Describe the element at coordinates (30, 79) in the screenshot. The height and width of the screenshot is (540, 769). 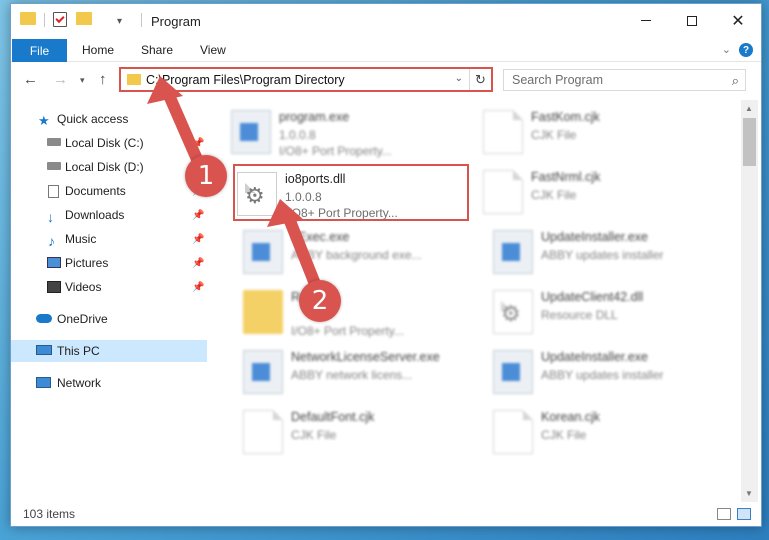
I see `back-arrow-icon: ←` at that location.